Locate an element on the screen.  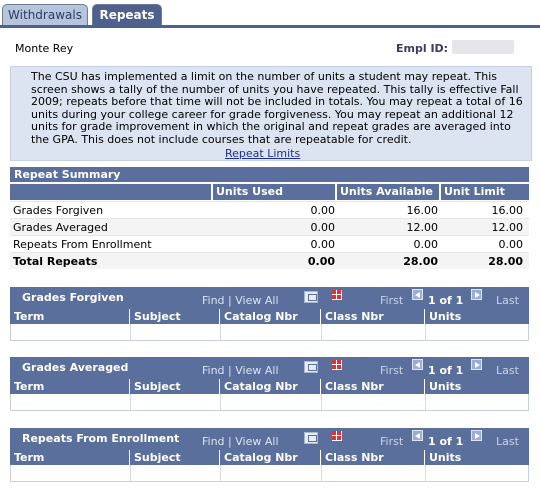
row-label: Repeats From Enrollment is located at coordinates (82, 244).